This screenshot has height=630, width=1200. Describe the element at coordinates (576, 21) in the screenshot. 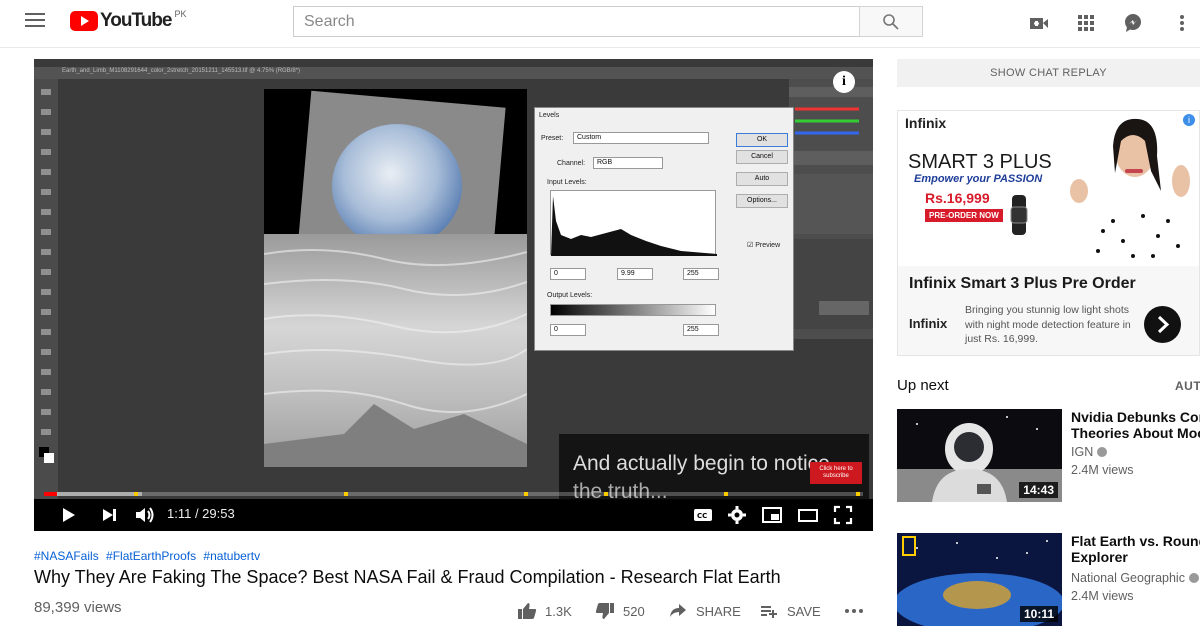

I see `search-input: Search` at that location.